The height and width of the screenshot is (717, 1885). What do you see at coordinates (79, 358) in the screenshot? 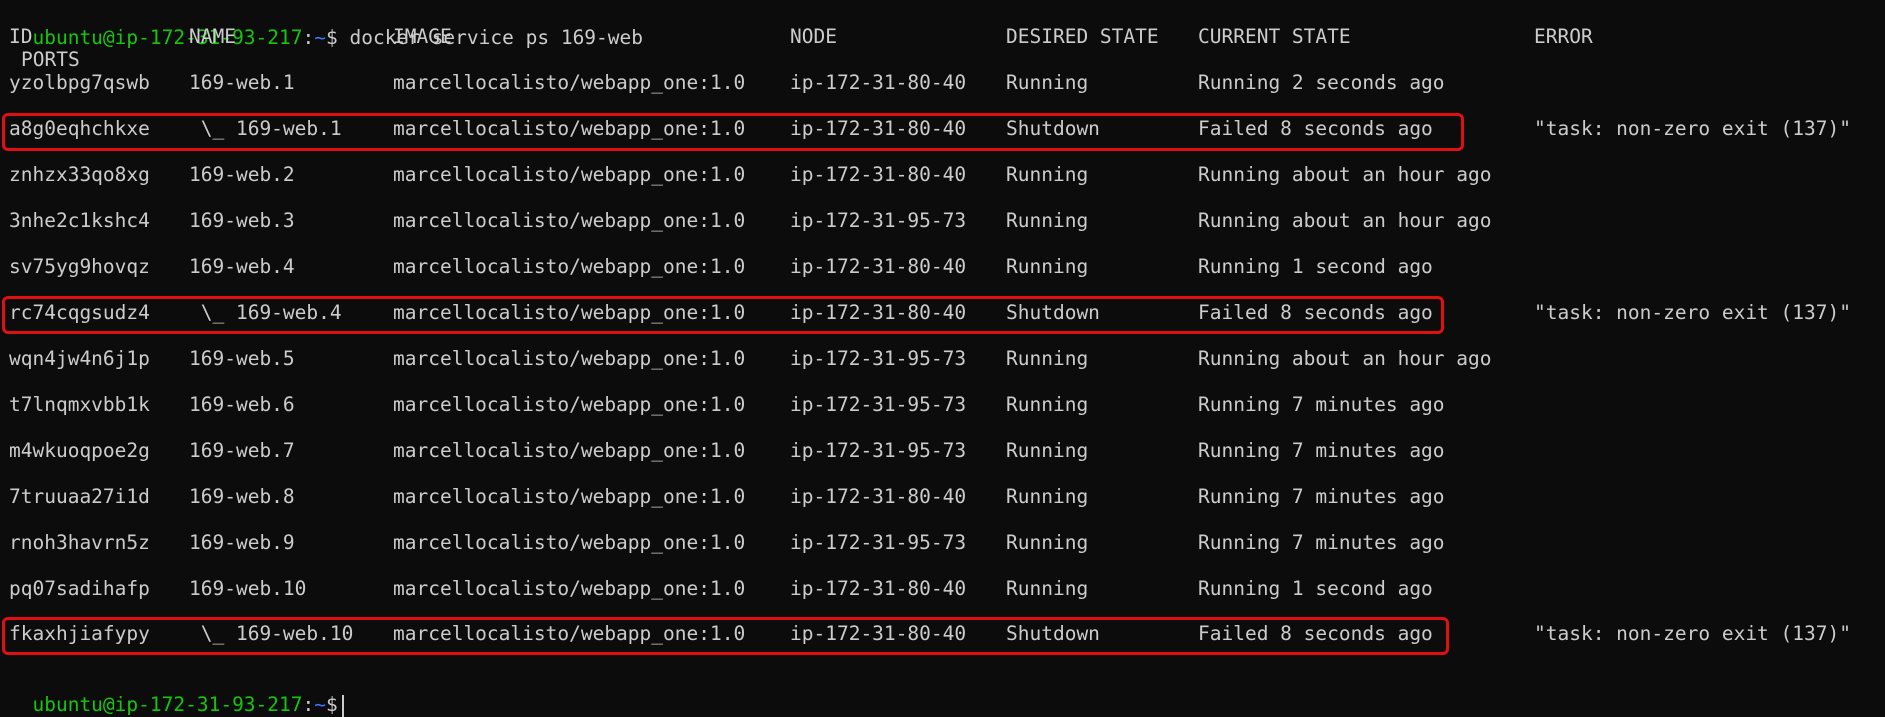
I see `task-id: wqn4jw4n6j1p` at bounding box center [79, 358].